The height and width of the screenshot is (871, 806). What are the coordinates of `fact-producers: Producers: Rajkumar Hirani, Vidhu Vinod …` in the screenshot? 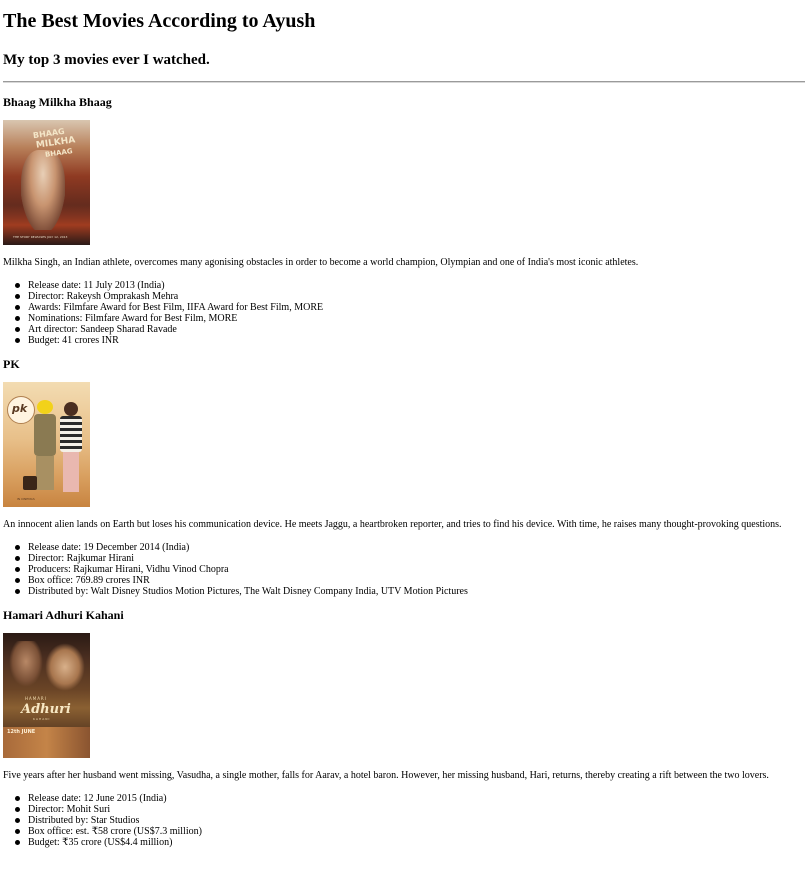 It's located at (410, 569).